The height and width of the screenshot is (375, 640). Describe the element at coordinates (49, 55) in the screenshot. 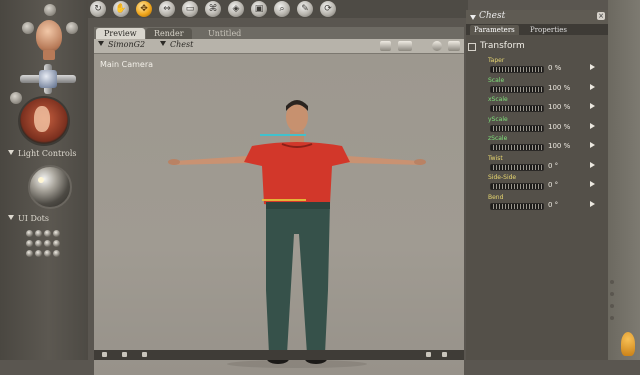

I see `neck-icon` at that location.